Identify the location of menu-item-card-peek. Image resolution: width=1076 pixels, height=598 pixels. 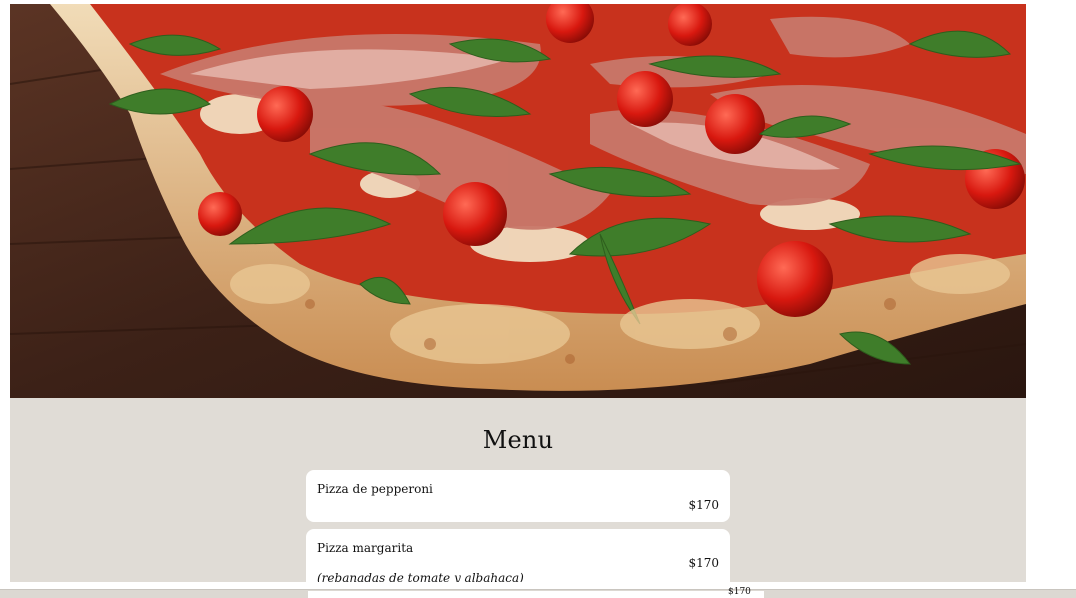
(536, 594).